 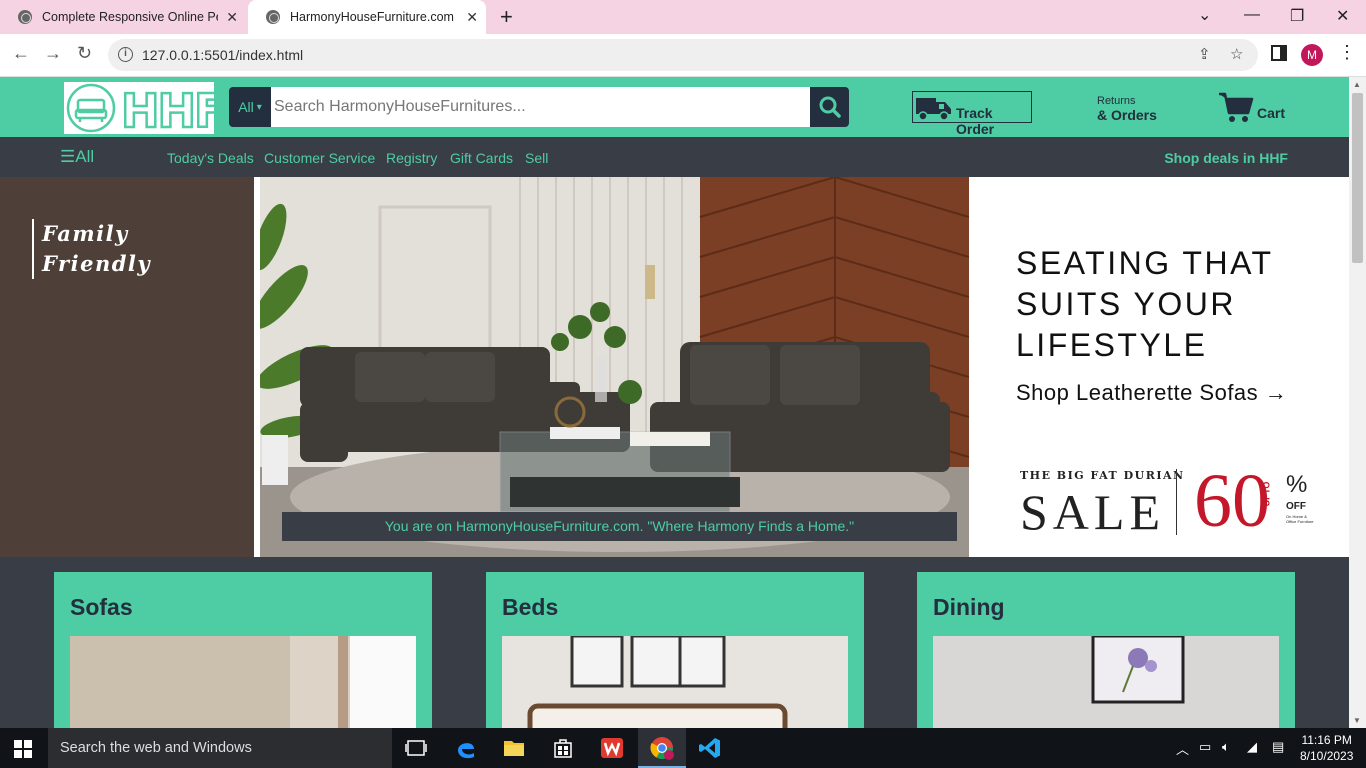 I want to click on category-card-sofas: Sofas, so click(x=243, y=650).